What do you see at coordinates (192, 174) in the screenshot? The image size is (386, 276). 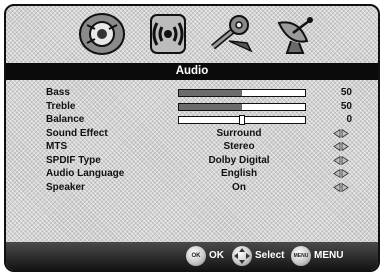 I see `setting-row-audio-language: Audio Language English` at bounding box center [192, 174].